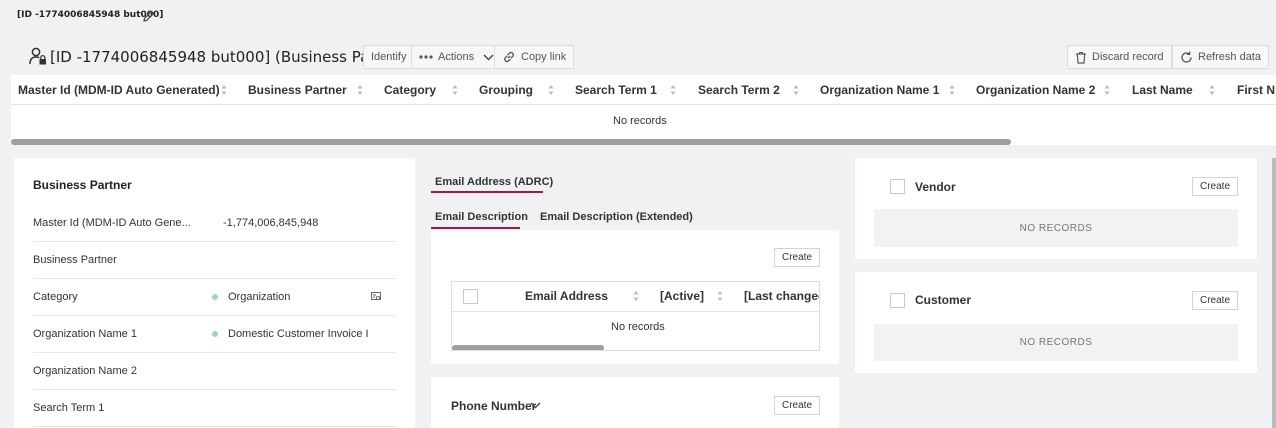  What do you see at coordinates (616, 90) in the screenshot?
I see `column-header: Search Term 1` at bounding box center [616, 90].